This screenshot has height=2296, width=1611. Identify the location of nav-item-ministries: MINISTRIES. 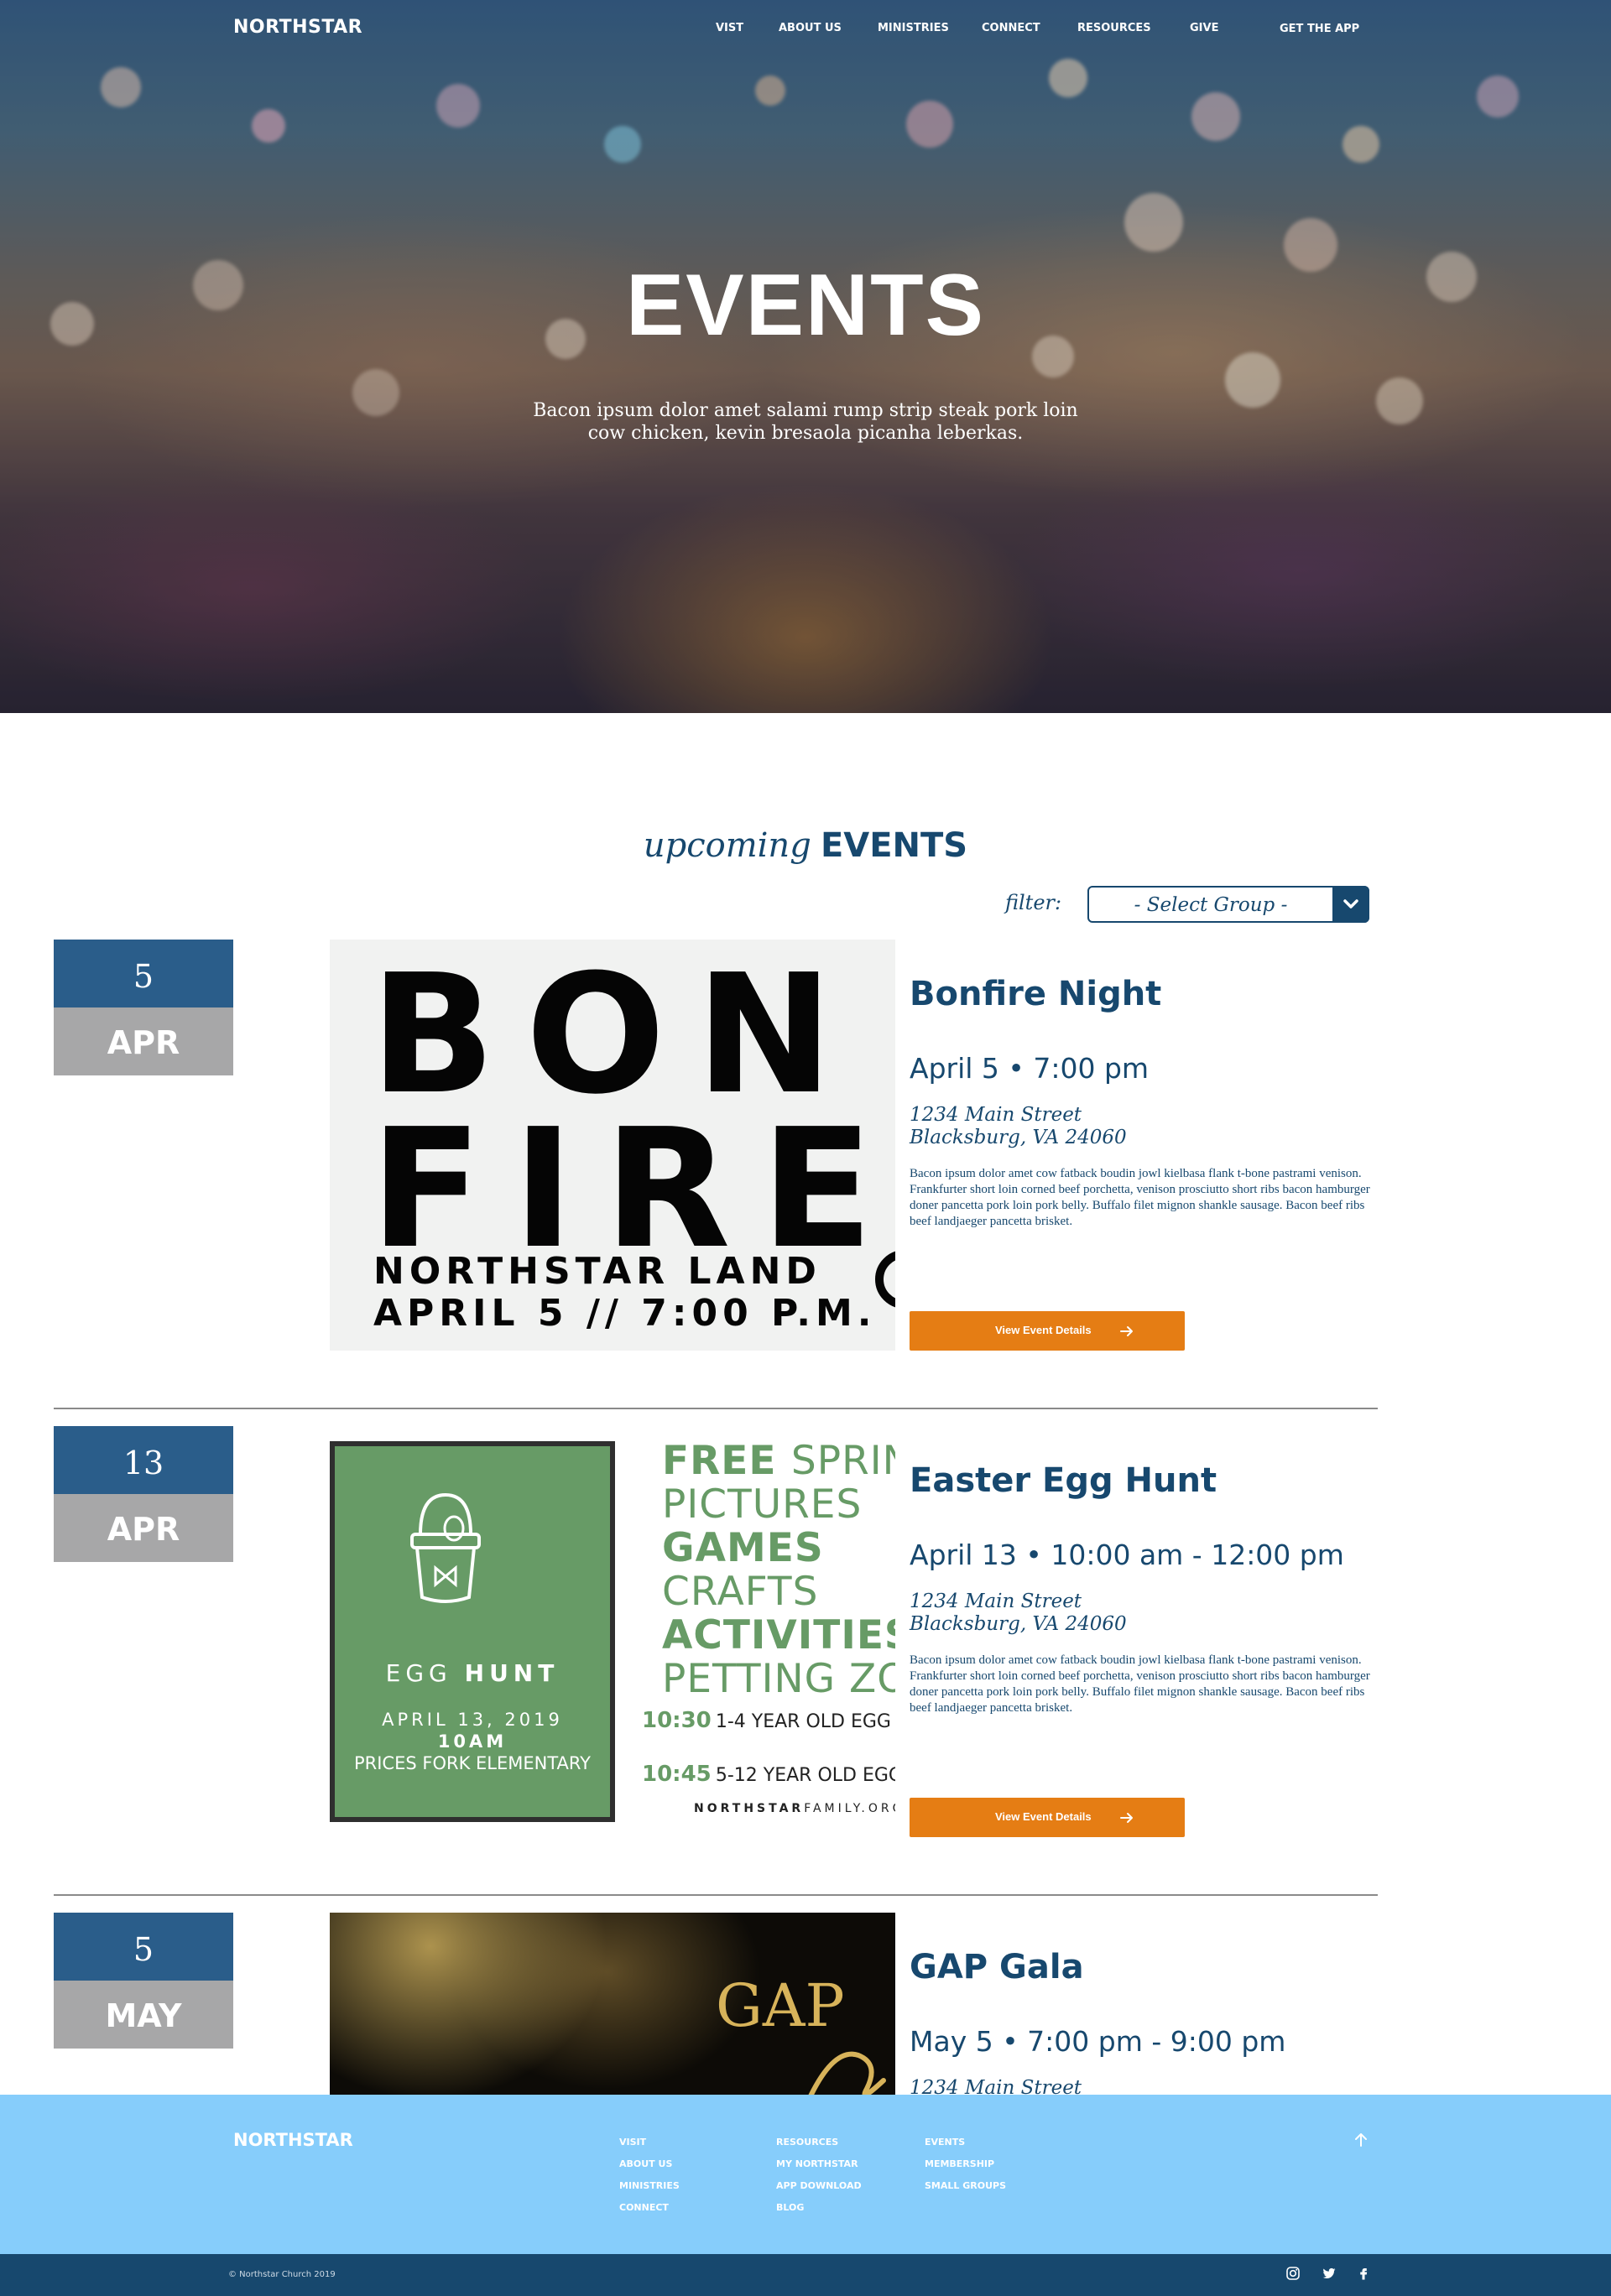
(913, 28).